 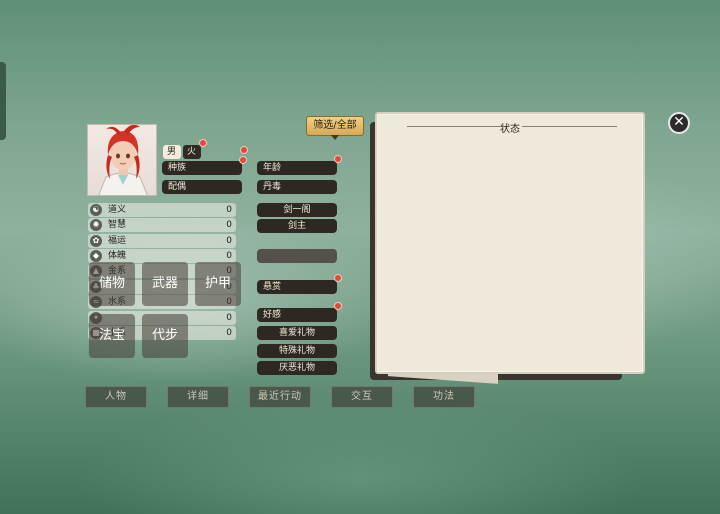 I want to click on disliked-gifts-button: 厌恶礼物, so click(x=297, y=368).